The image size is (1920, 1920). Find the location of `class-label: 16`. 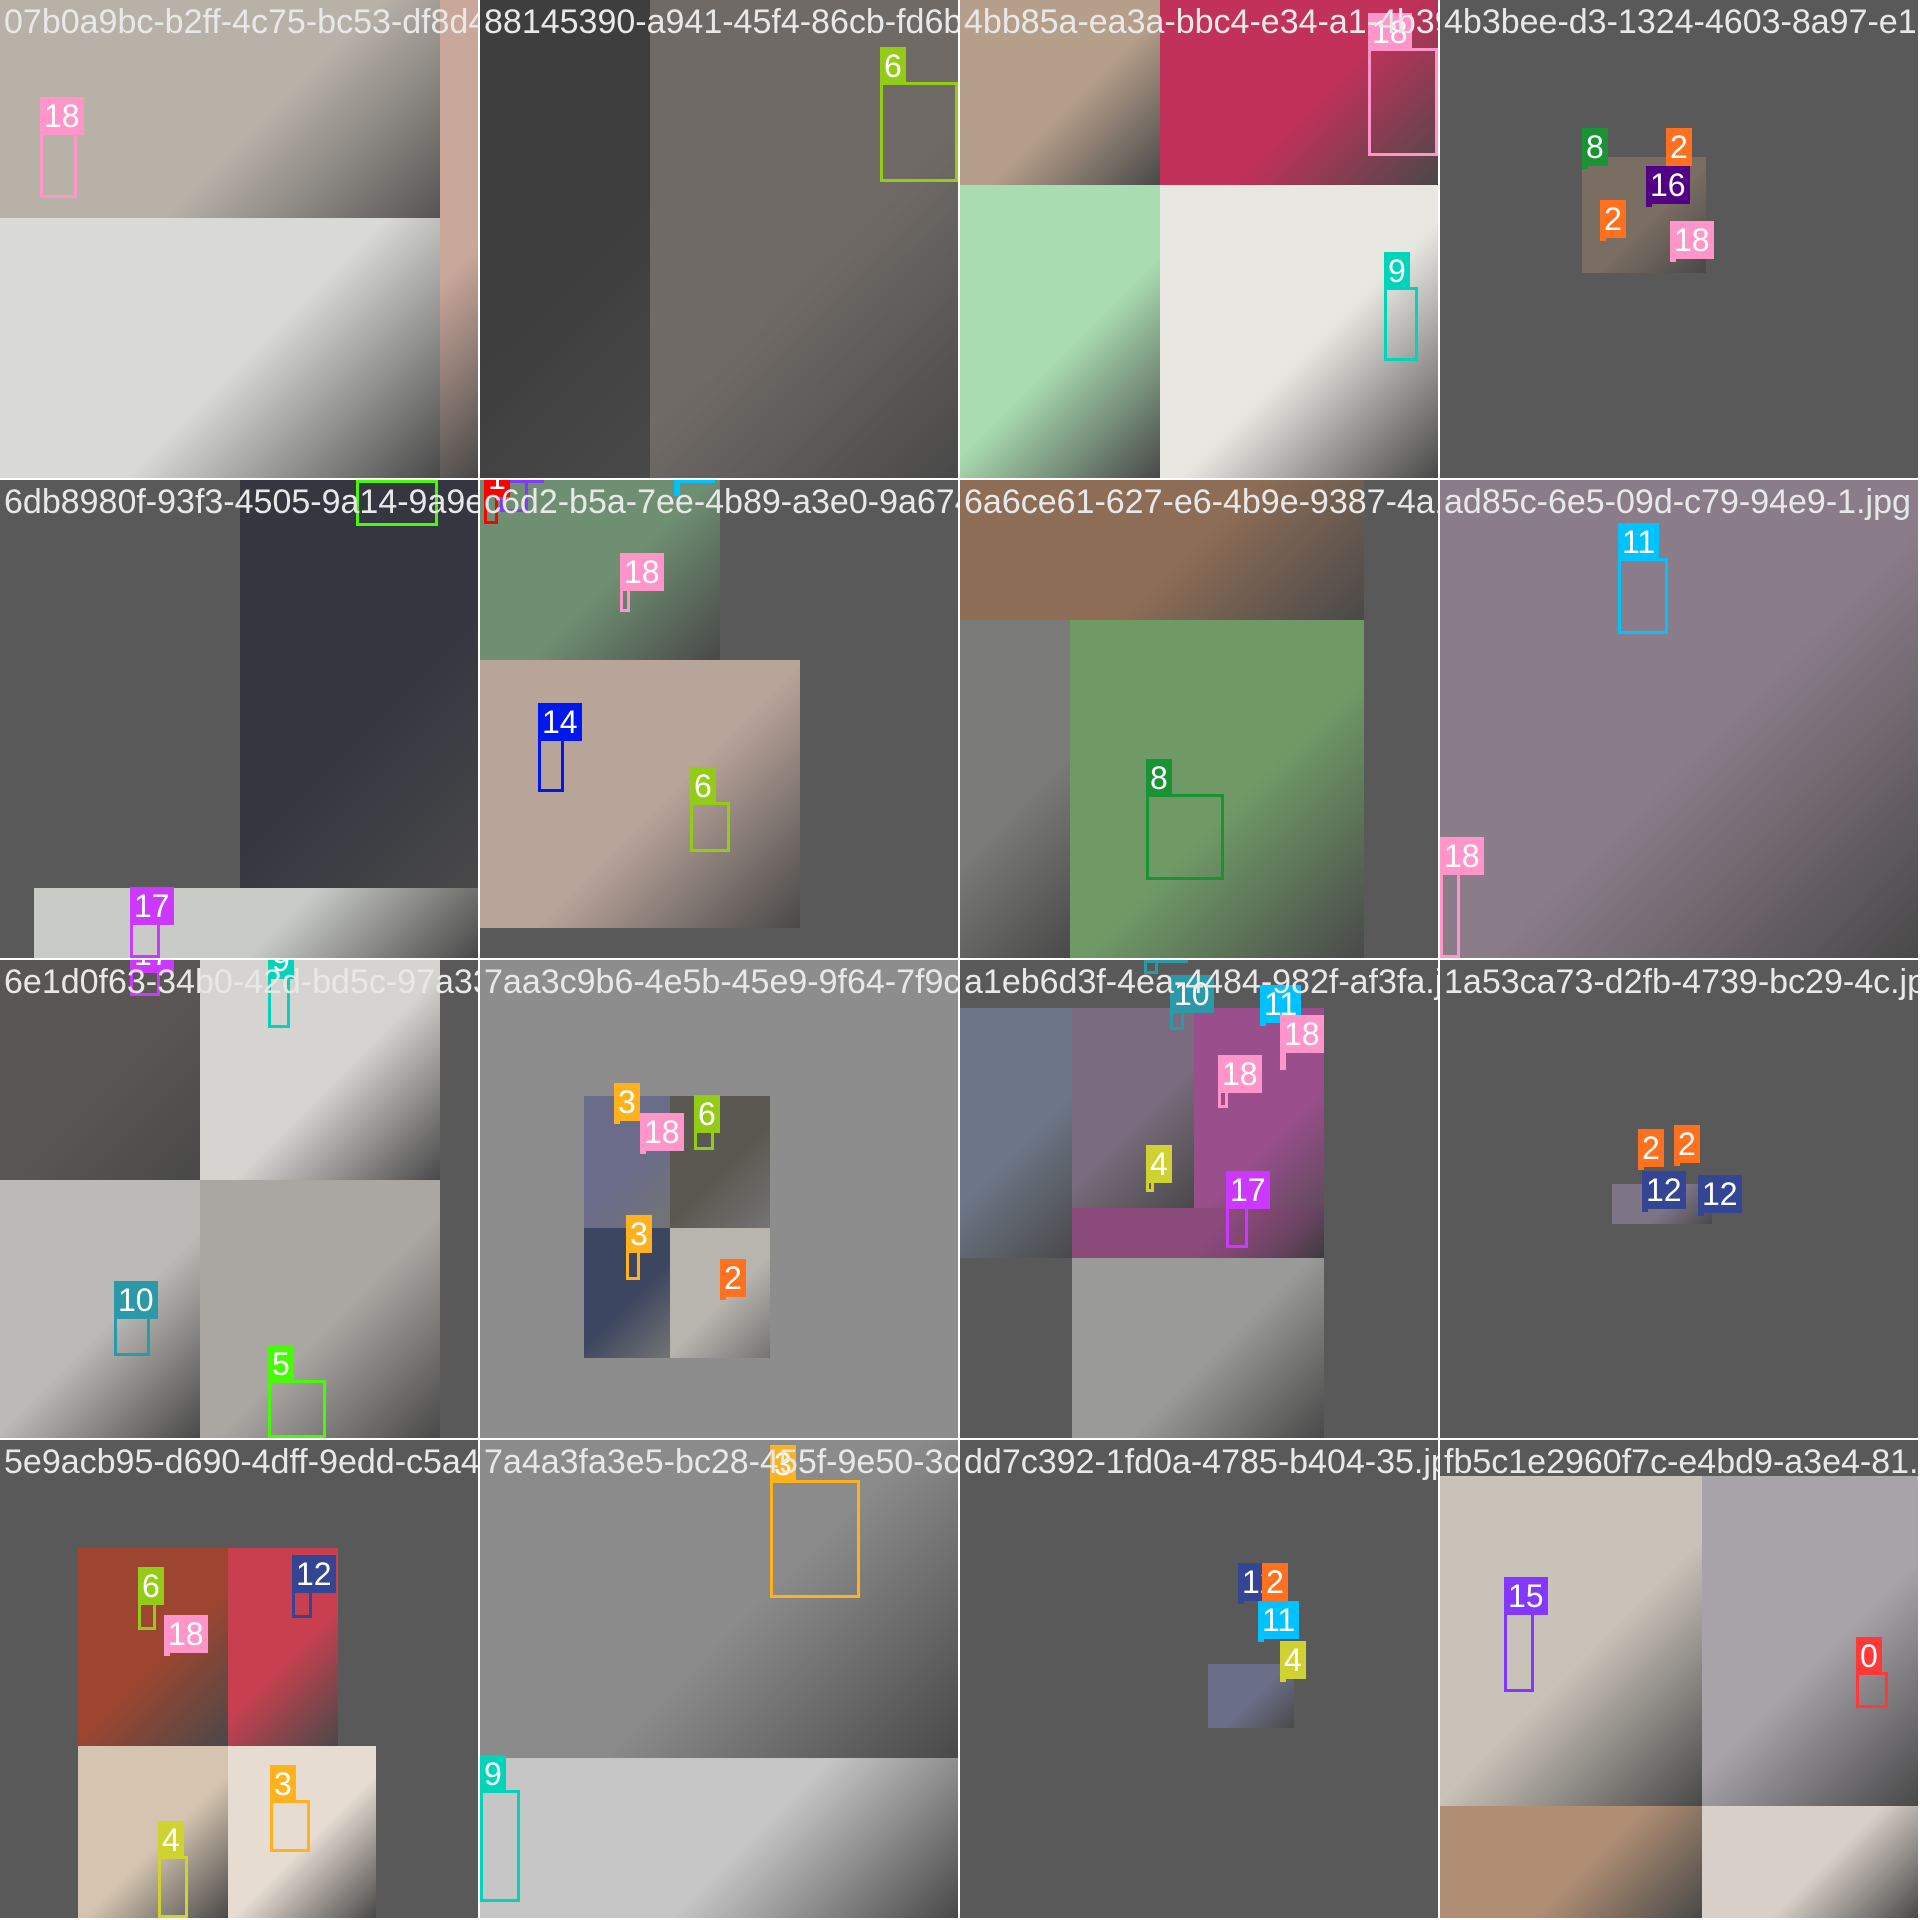

class-label: 16 is located at coordinates (1668, 185).